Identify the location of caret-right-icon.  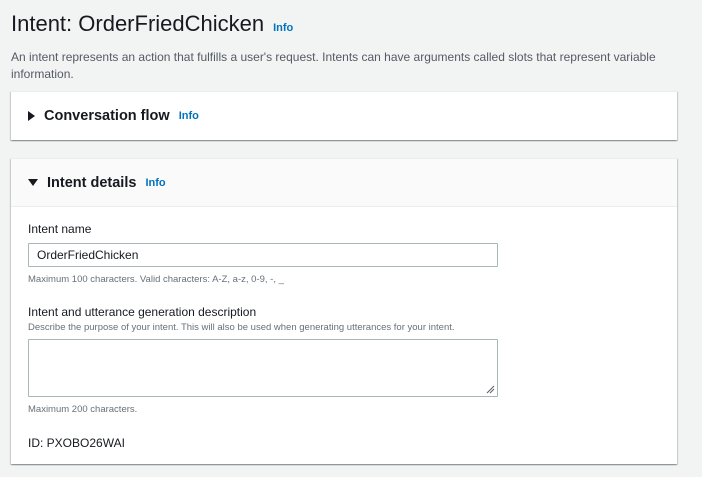
(31, 116).